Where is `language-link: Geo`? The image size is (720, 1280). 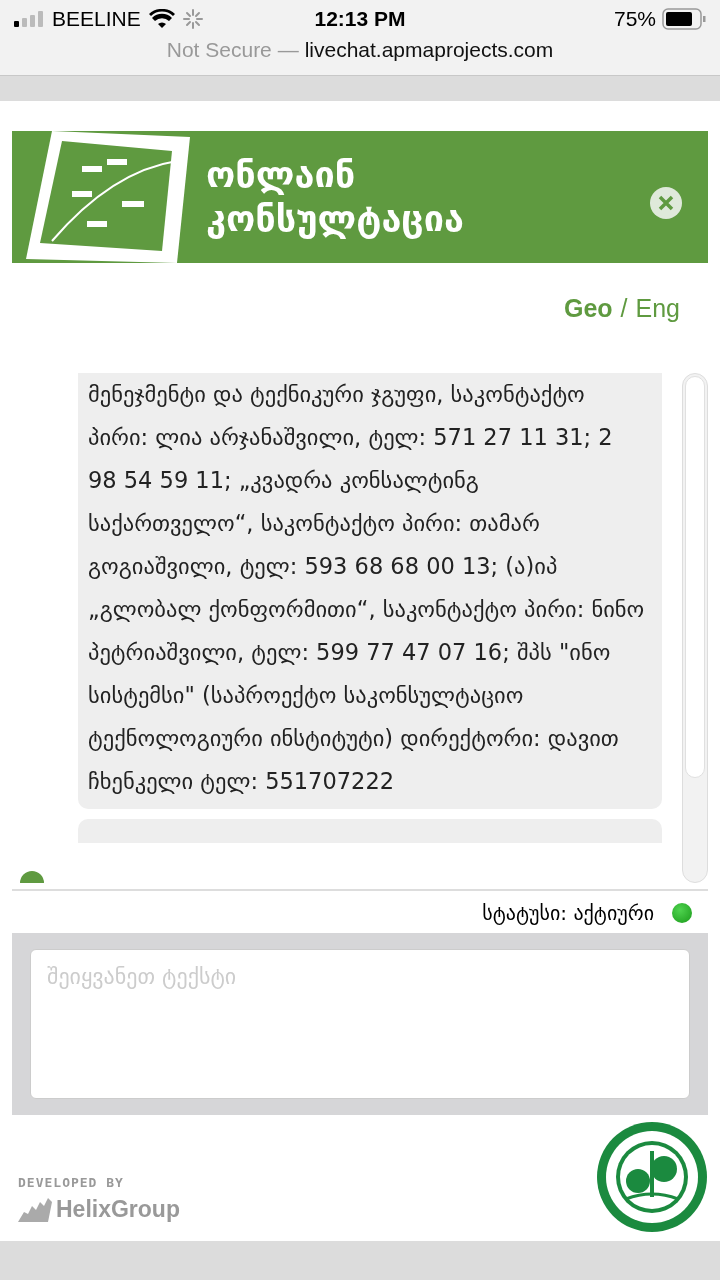 language-link: Geo is located at coordinates (588, 309).